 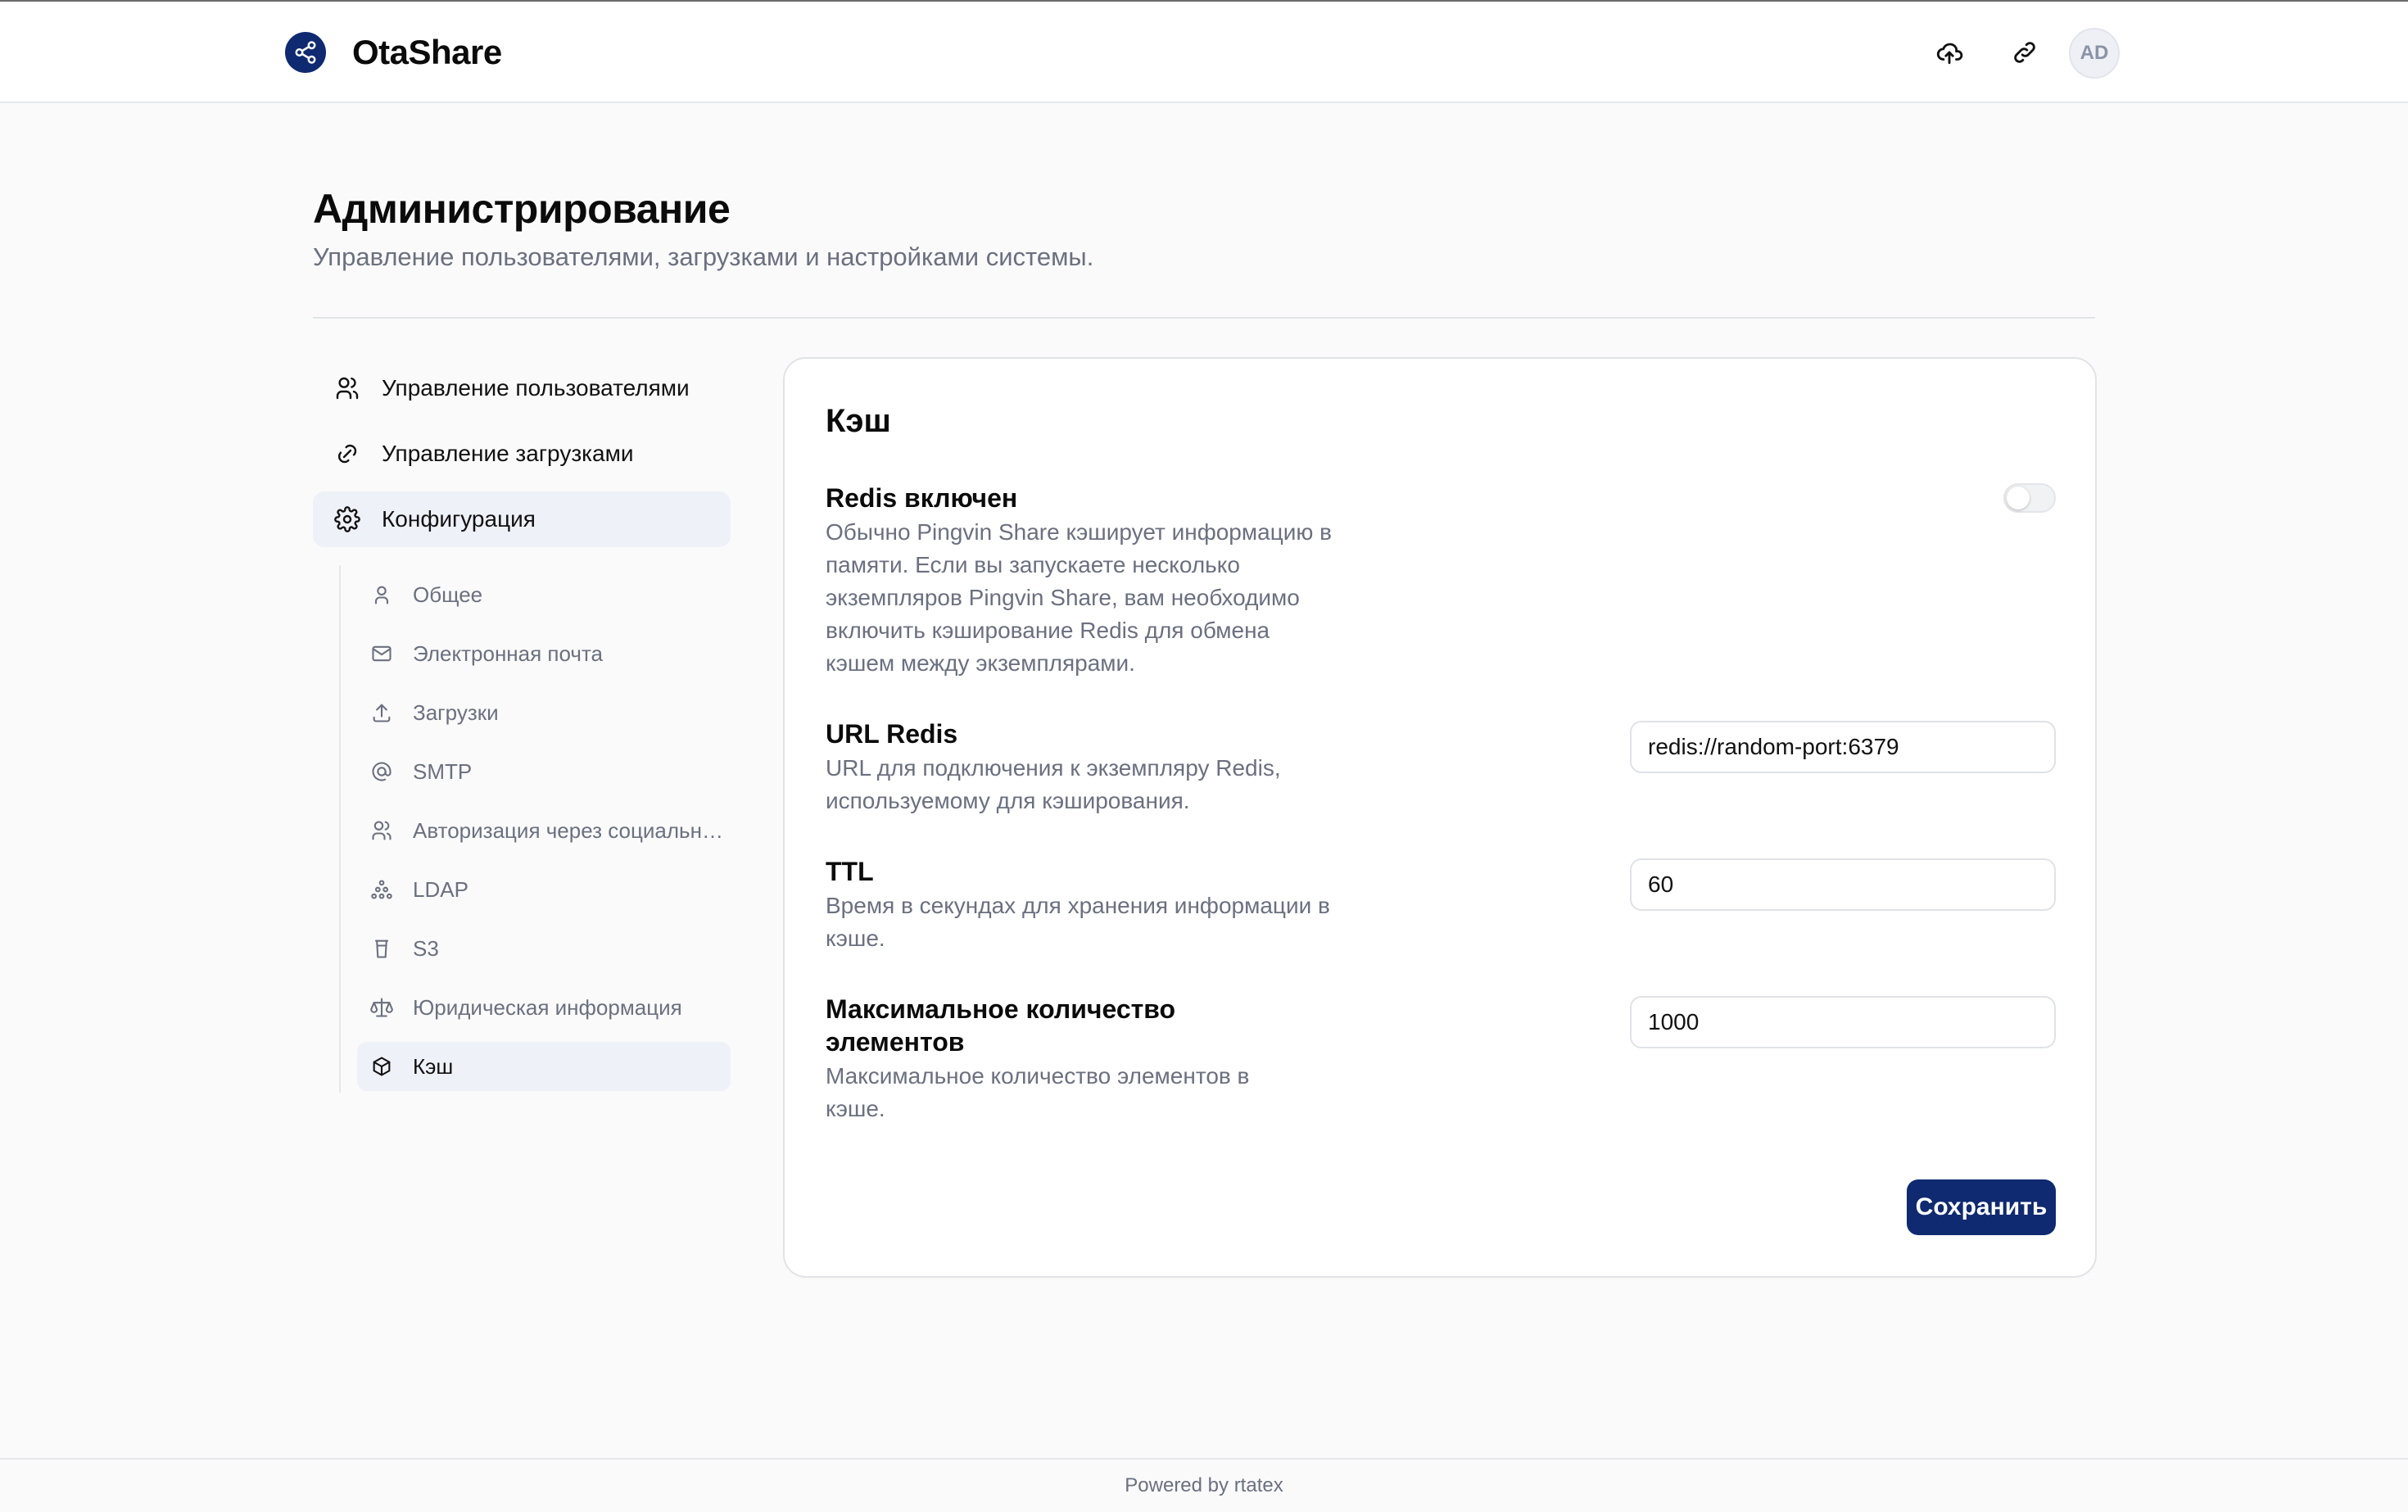 I want to click on nav-item-label: Управление загрузками, so click(x=508, y=454).